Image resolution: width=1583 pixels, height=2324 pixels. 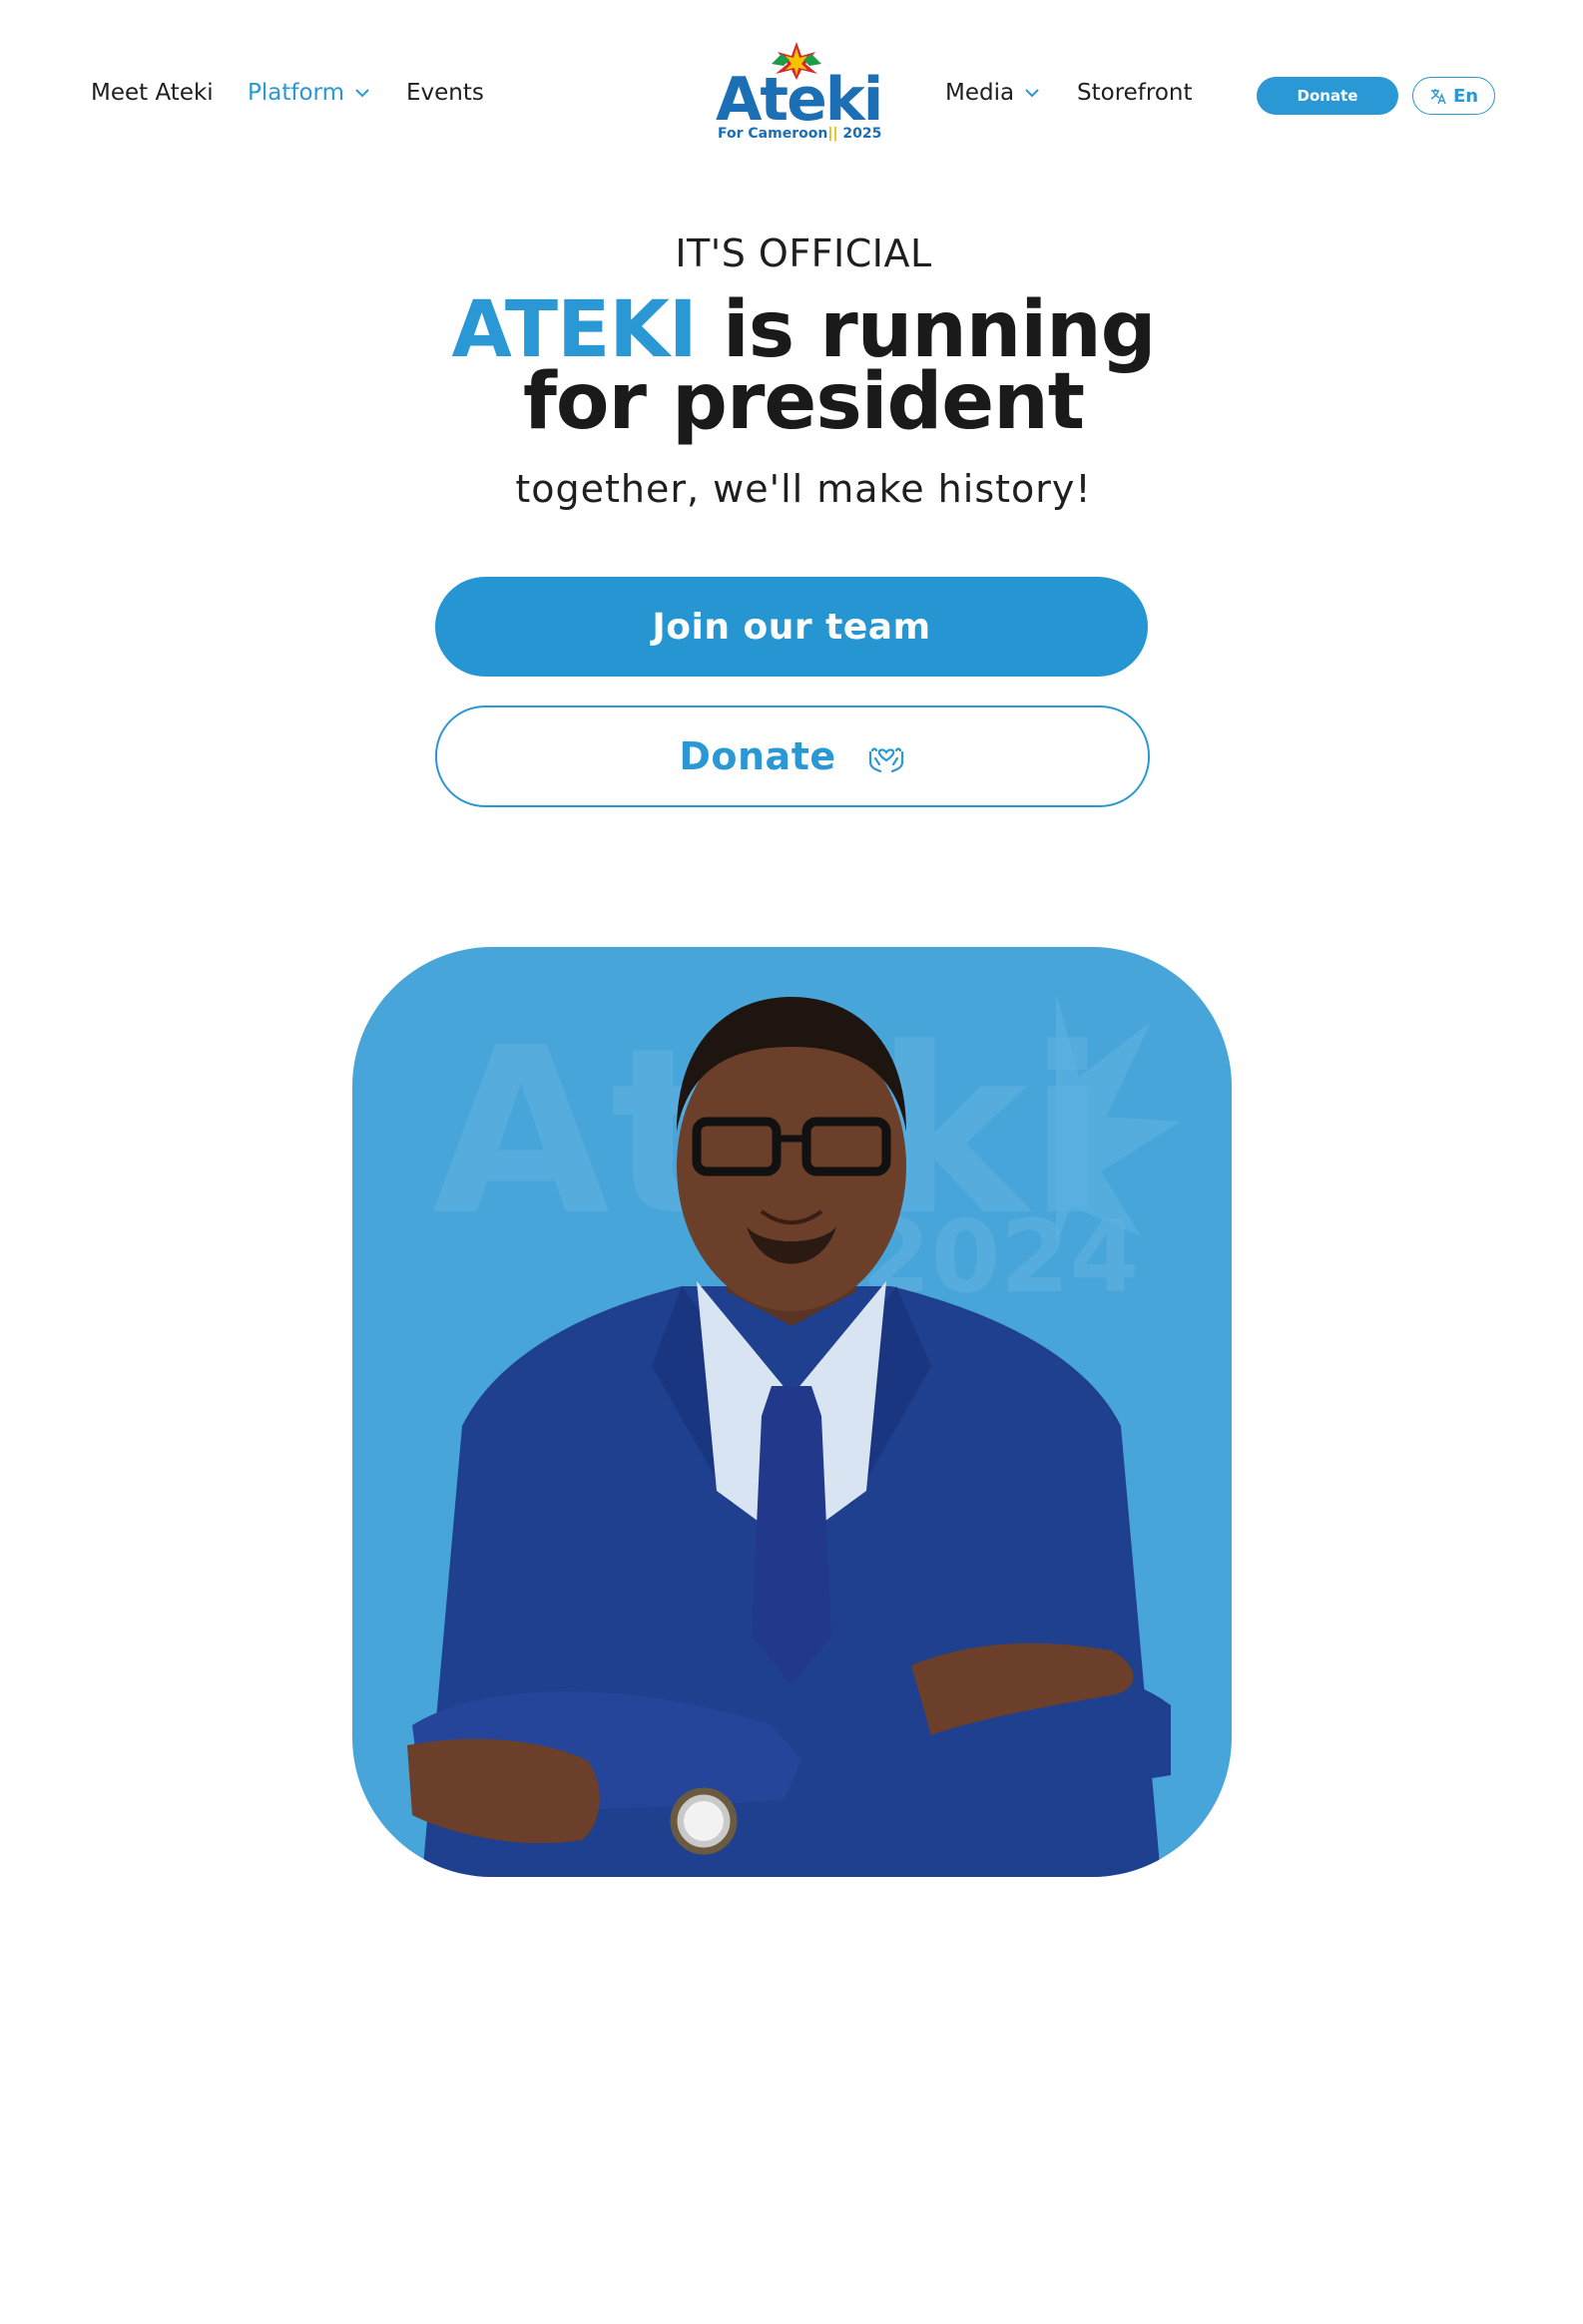 I want to click on header-donate-button: Donate, so click(x=1327, y=96).